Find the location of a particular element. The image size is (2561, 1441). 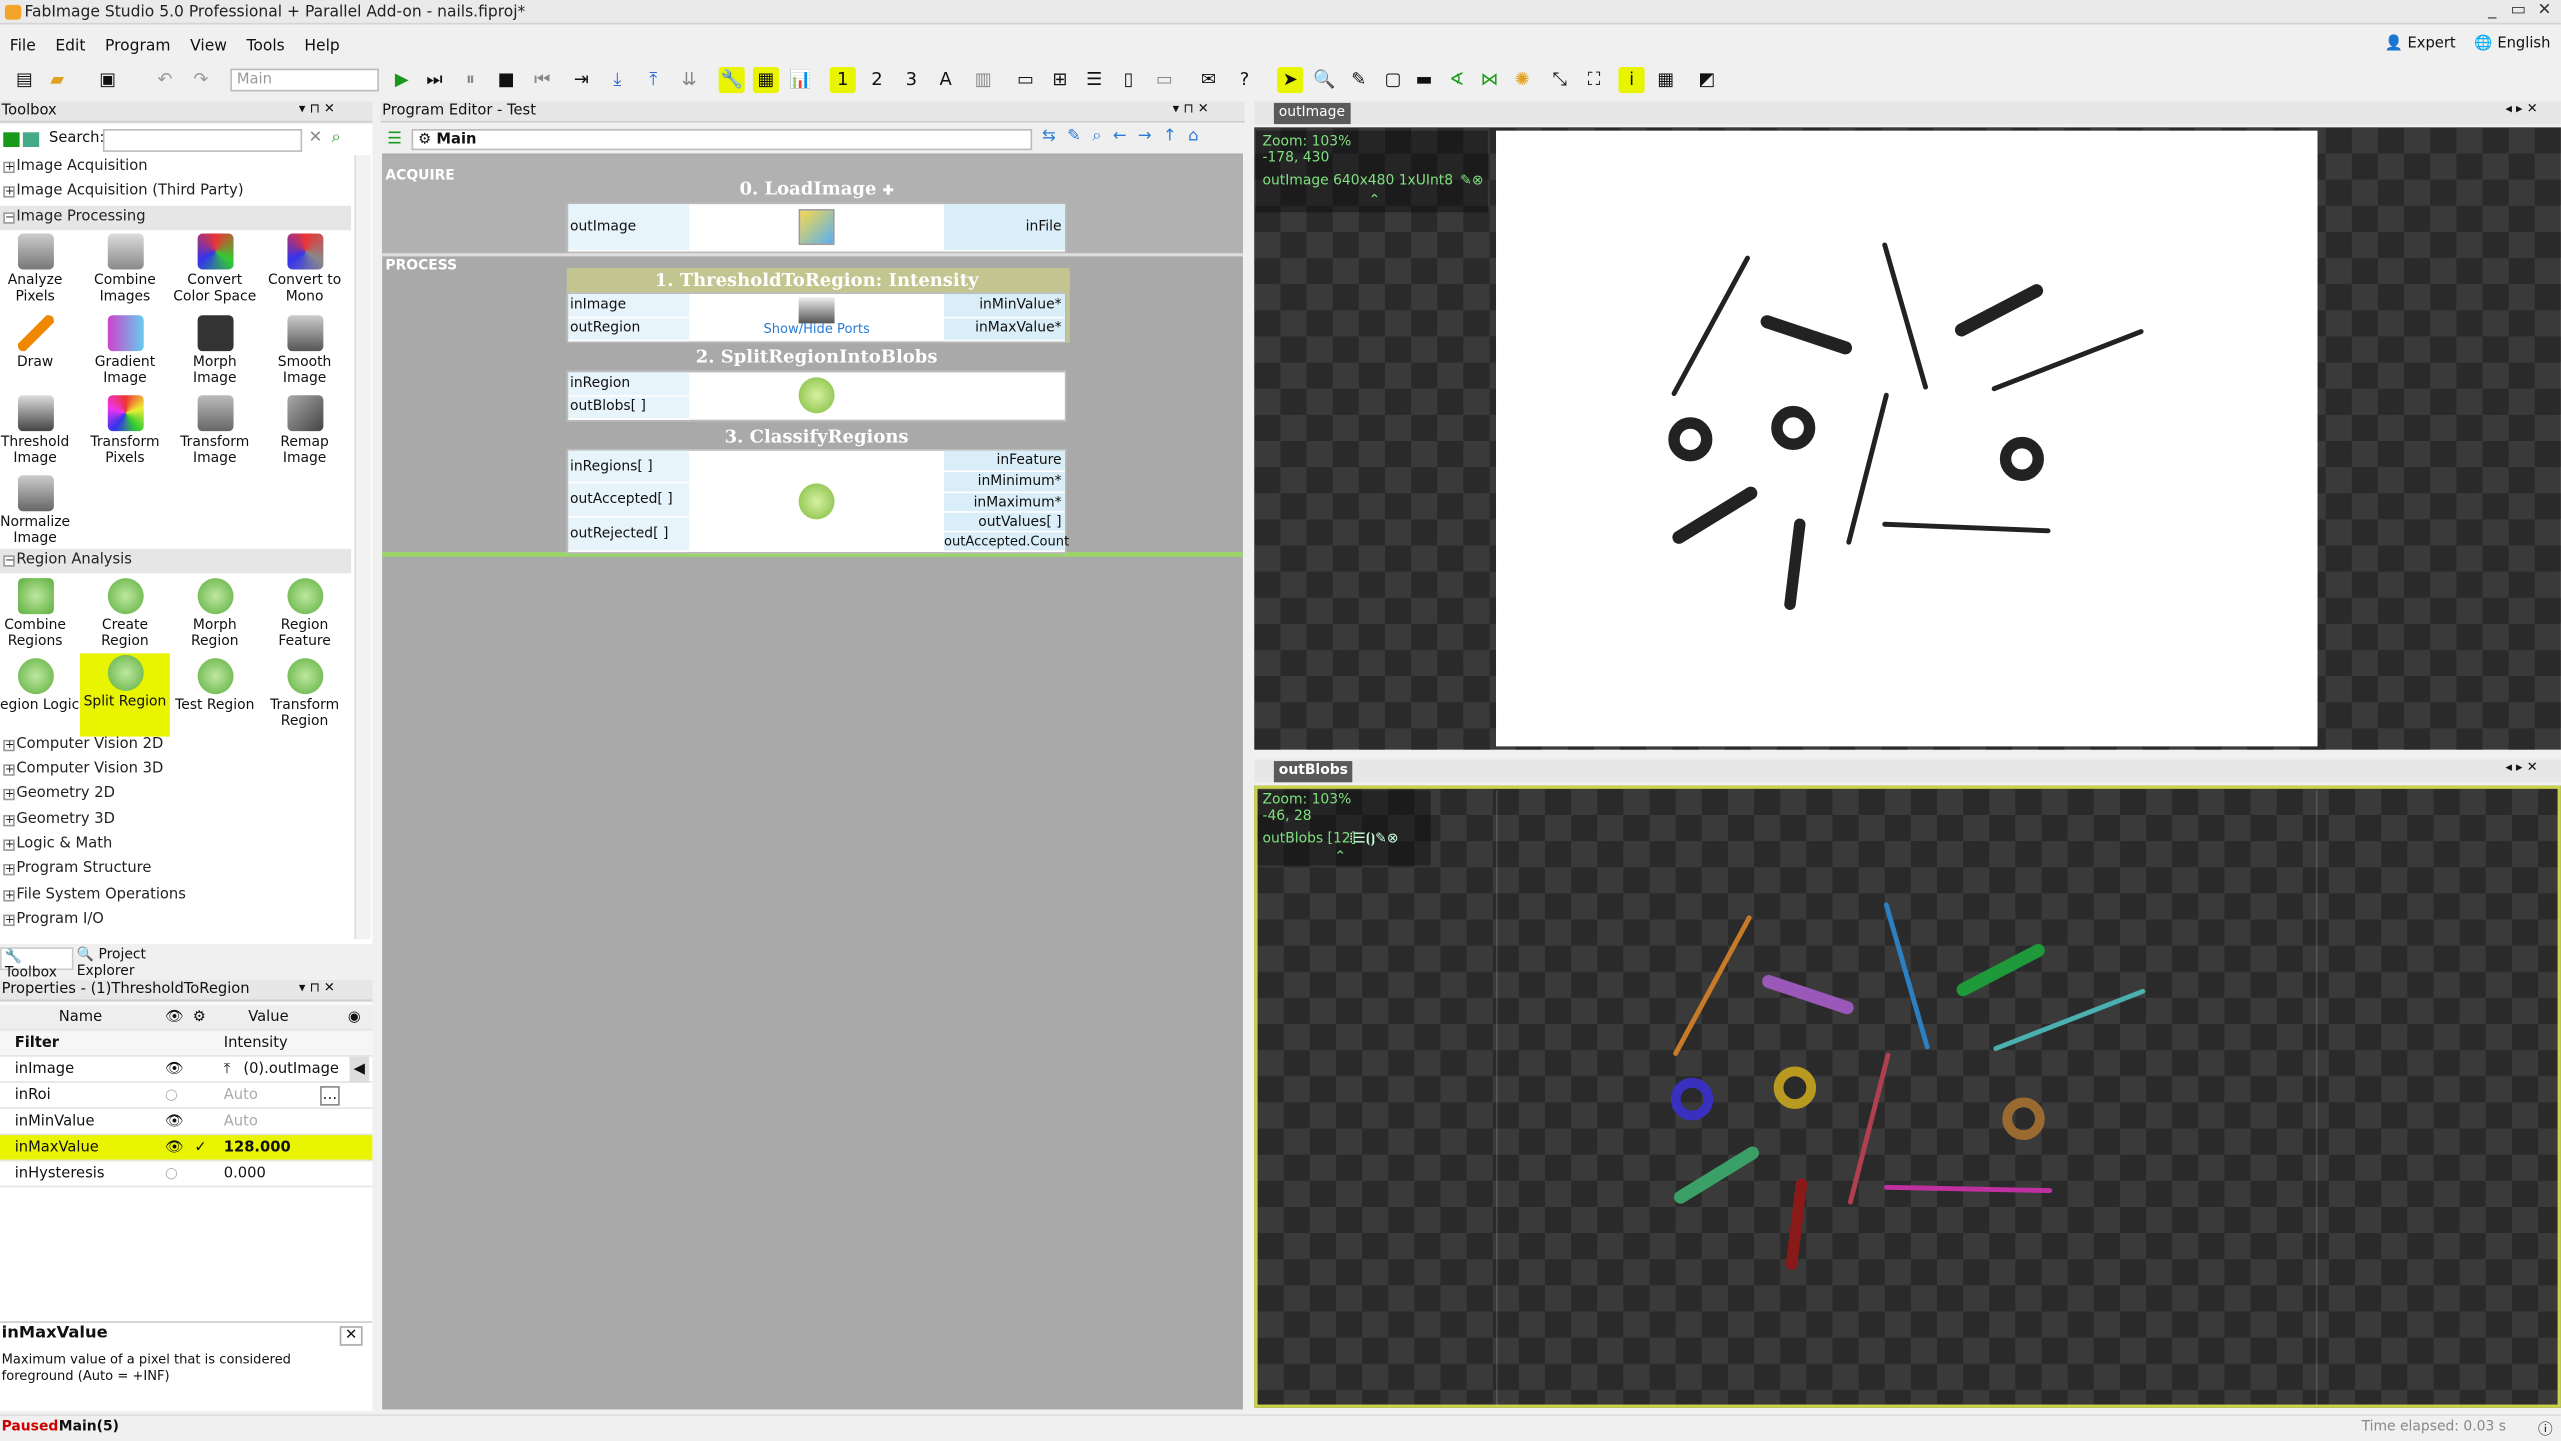

new-icon: ▤ is located at coordinates (24, 80).